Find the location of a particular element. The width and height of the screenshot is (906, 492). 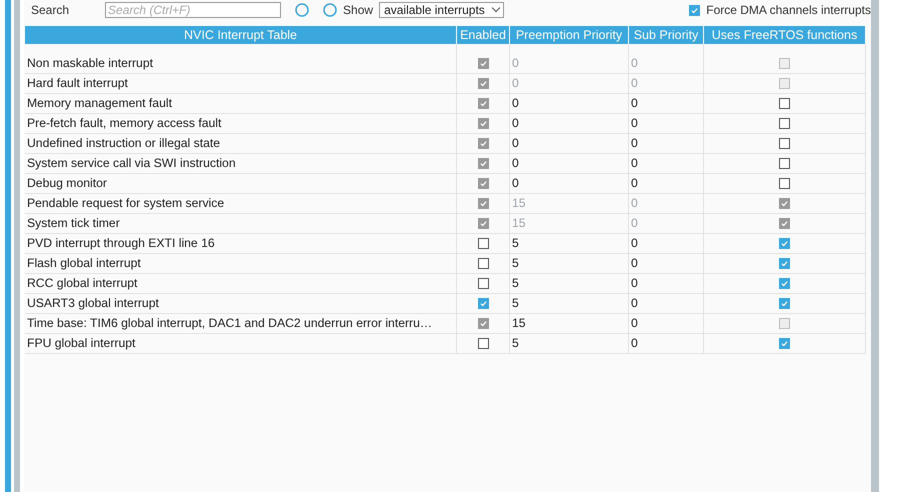

table-cell: Debug monitor is located at coordinates (241, 184).